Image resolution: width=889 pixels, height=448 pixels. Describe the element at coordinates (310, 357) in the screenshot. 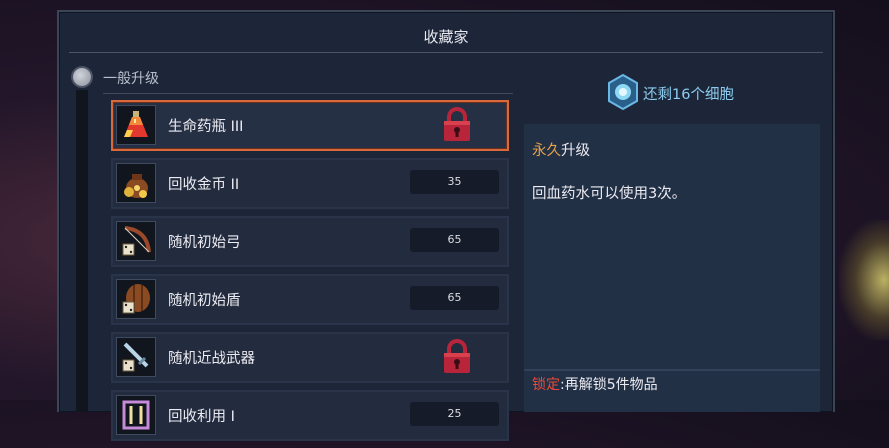

I see `upgrade-item-random-melee: 随机近战武器` at that location.